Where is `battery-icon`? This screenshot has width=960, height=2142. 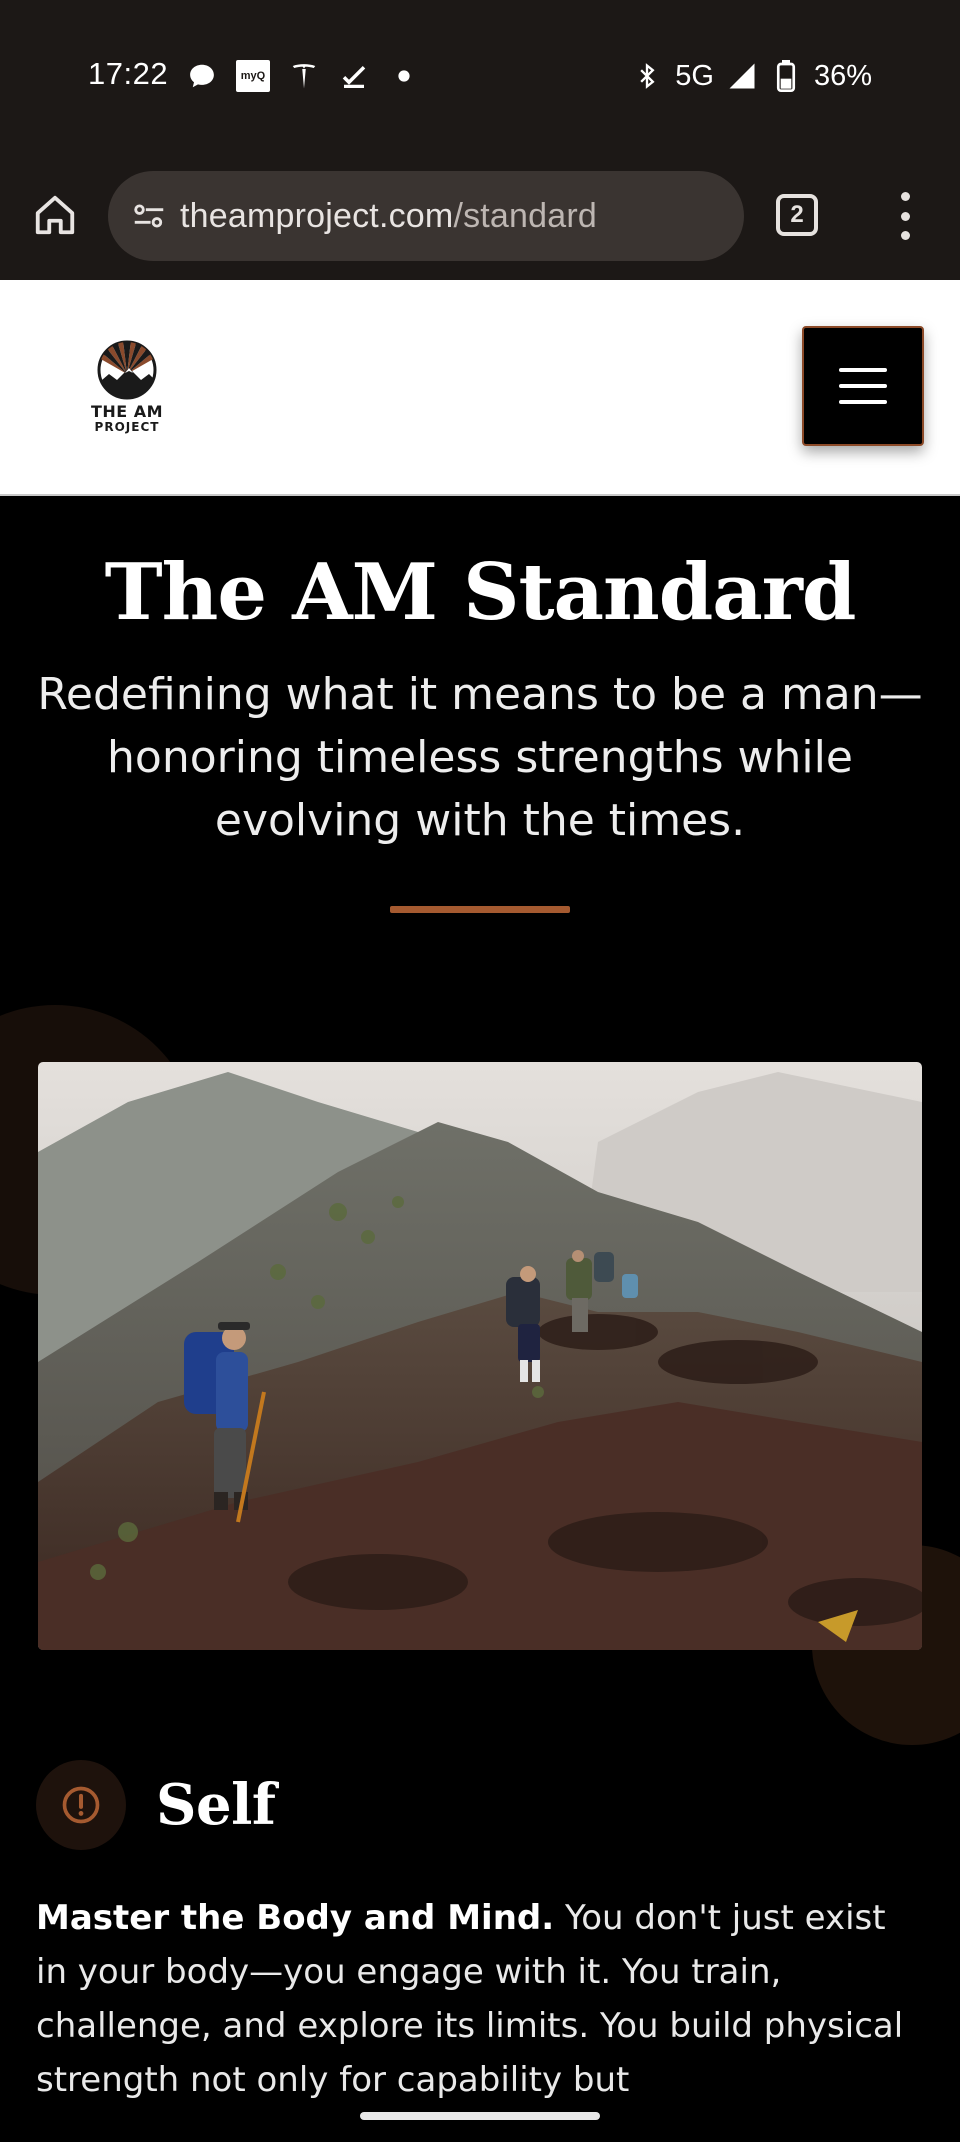 battery-icon is located at coordinates (786, 76).